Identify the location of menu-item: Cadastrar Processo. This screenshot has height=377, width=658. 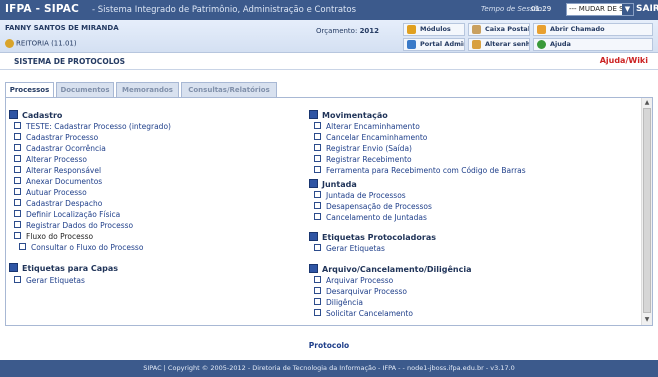
(56, 137).